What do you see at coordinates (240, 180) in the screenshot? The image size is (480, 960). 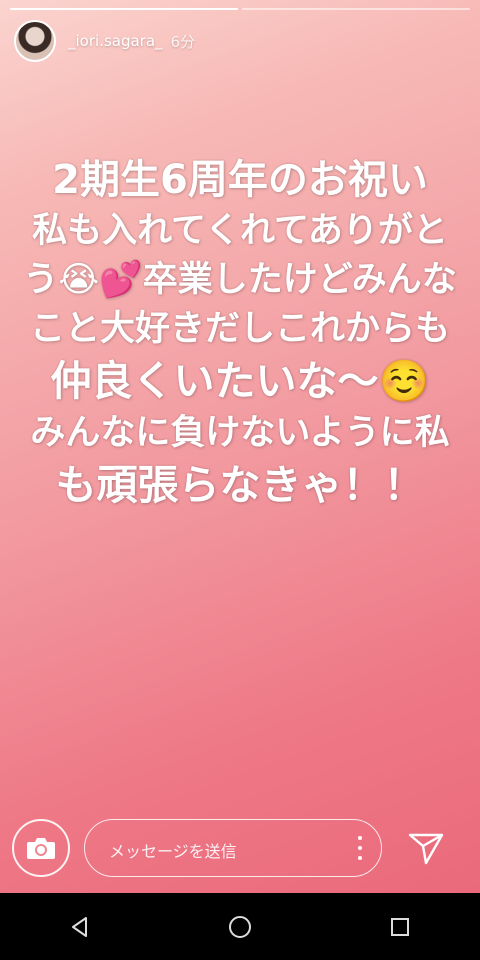 I see `story-text-line: 2期生6周年のお祝い` at bounding box center [240, 180].